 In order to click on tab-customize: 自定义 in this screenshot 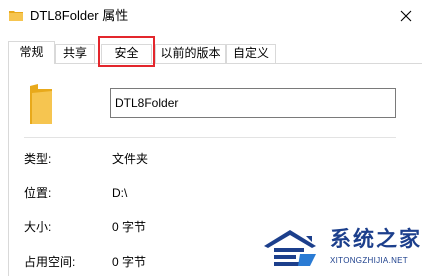, I will do `click(251, 53)`.